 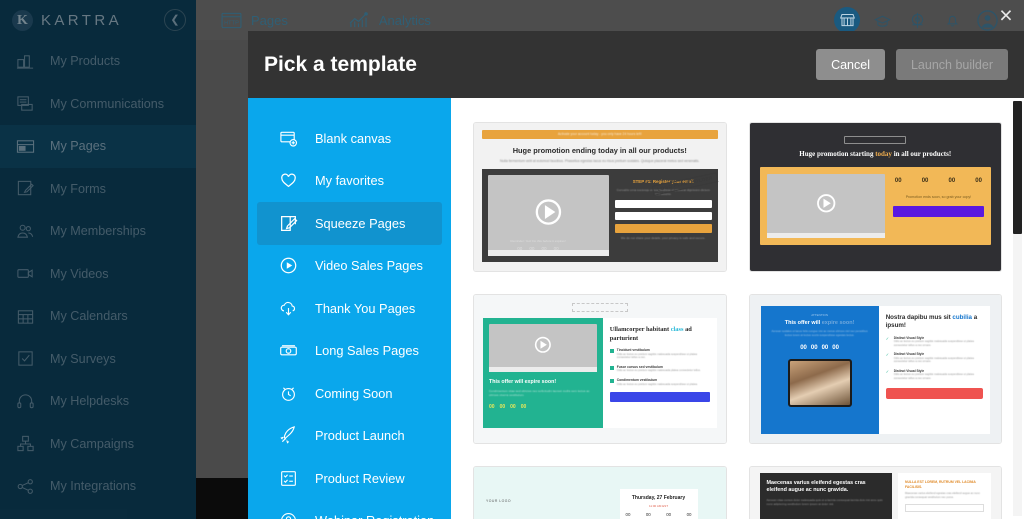 What do you see at coordinates (637, 380) in the screenshot?
I see `bullet-title: Condimentum vestibulum` at bounding box center [637, 380].